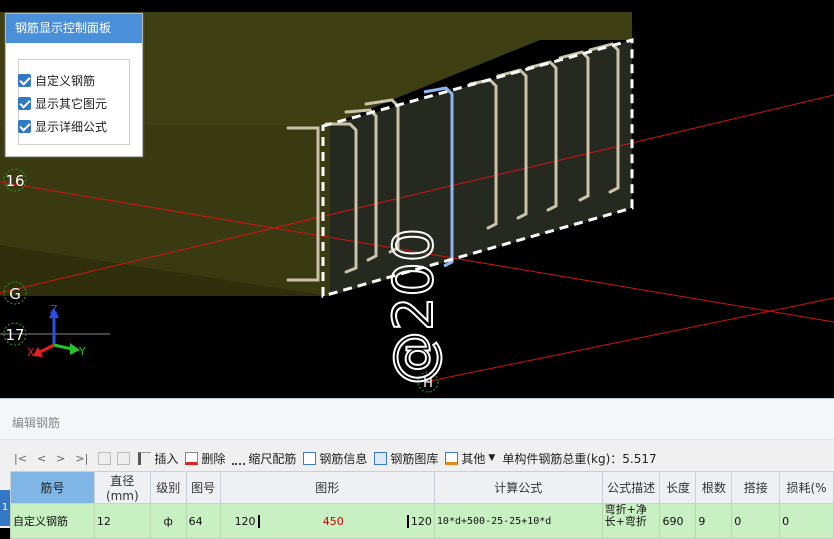 This screenshot has width=834, height=539. What do you see at coordinates (203, 487) in the screenshot?
I see `column-header: 图号` at bounding box center [203, 487].